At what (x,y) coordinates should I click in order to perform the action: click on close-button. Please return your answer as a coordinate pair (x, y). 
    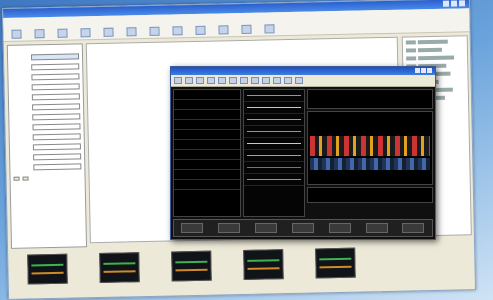
    Looking at the image, I should click on (462, 3).